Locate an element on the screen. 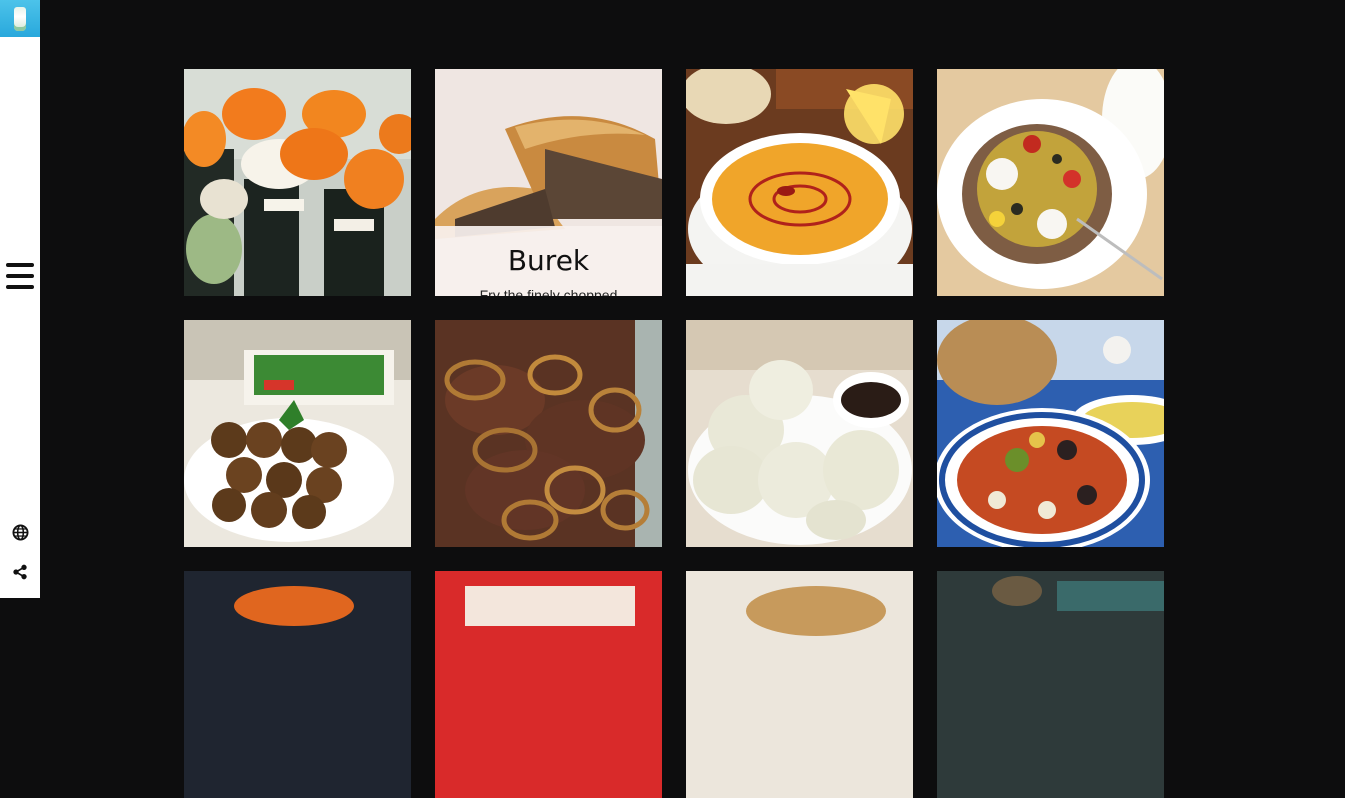  mediterranean-salad-photo is located at coordinates (1050, 433).